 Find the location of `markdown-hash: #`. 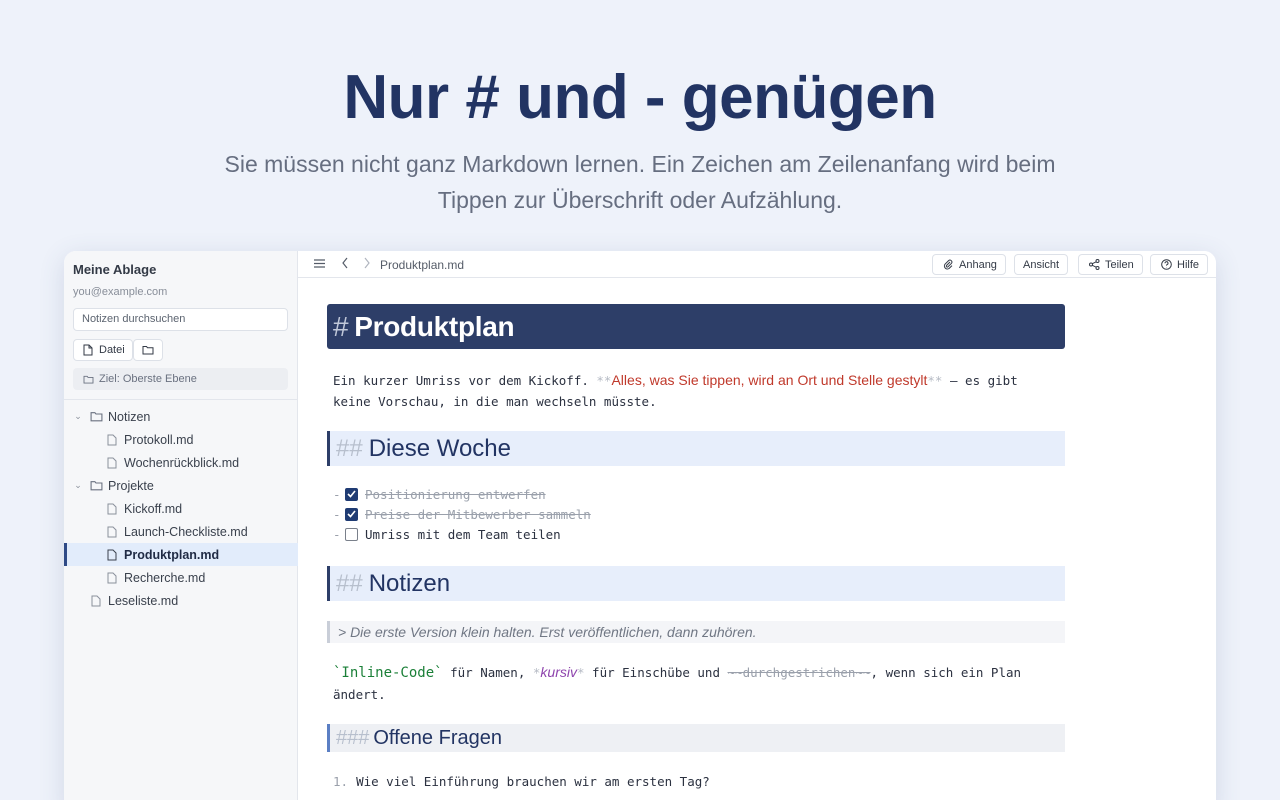

markdown-hash: # is located at coordinates (341, 326).